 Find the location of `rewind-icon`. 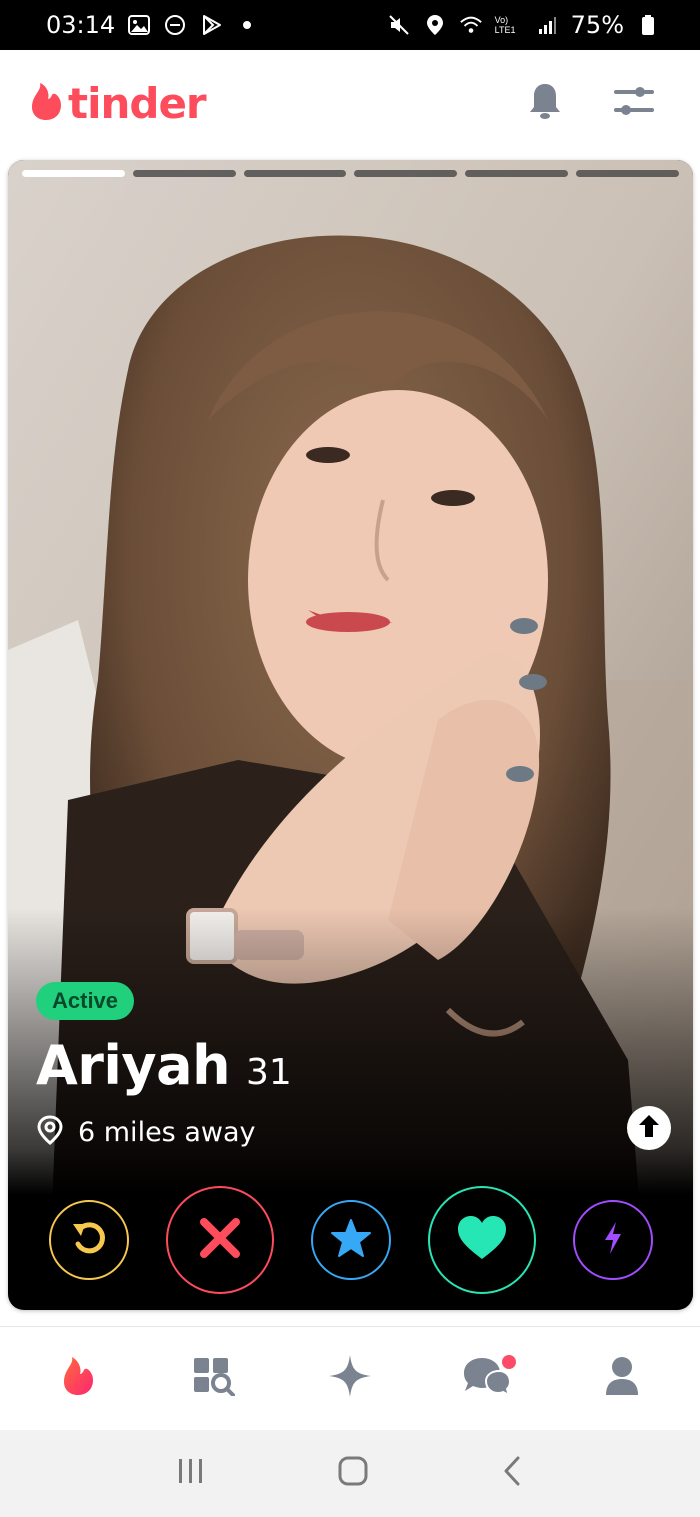

rewind-icon is located at coordinates (89, 1240).